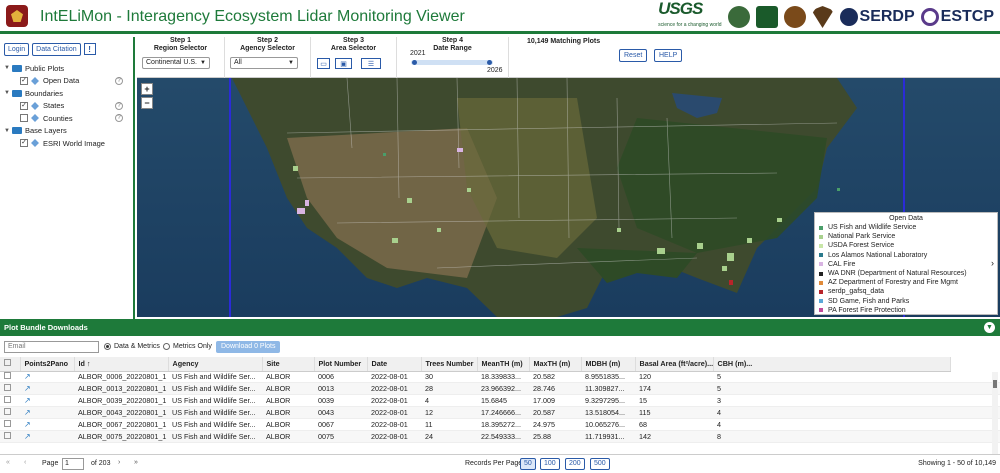  Describe the element at coordinates (555, 364) in the screenshot. I see `col-header: MaxTH (m)` at that location.